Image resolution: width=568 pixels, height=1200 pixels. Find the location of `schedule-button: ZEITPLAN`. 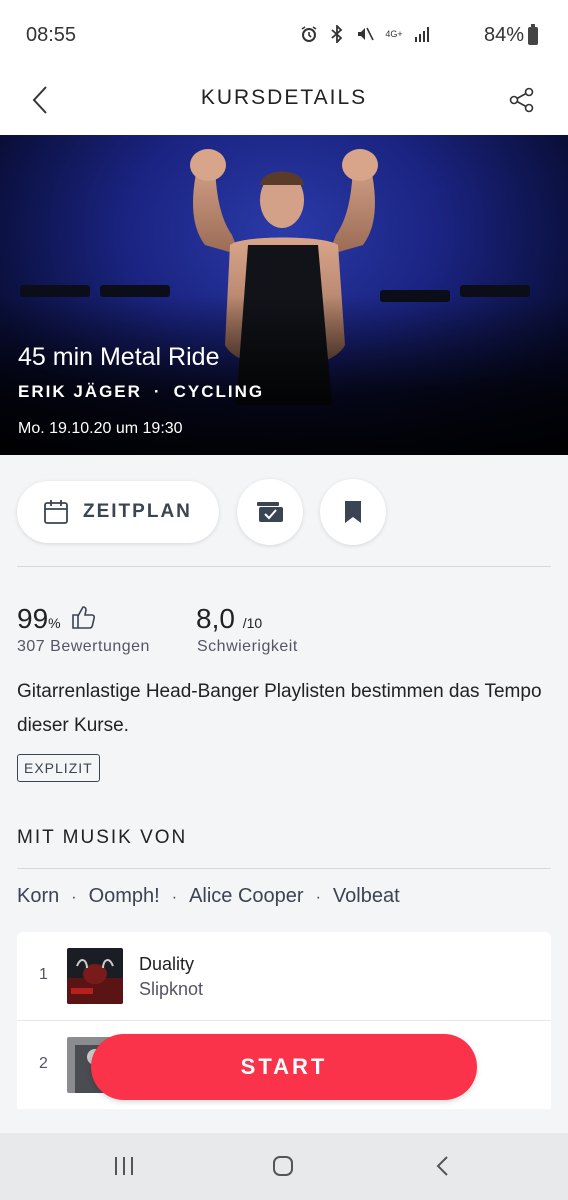

schedule-button: ZEITPLAN is located at coordinates (118, 512).